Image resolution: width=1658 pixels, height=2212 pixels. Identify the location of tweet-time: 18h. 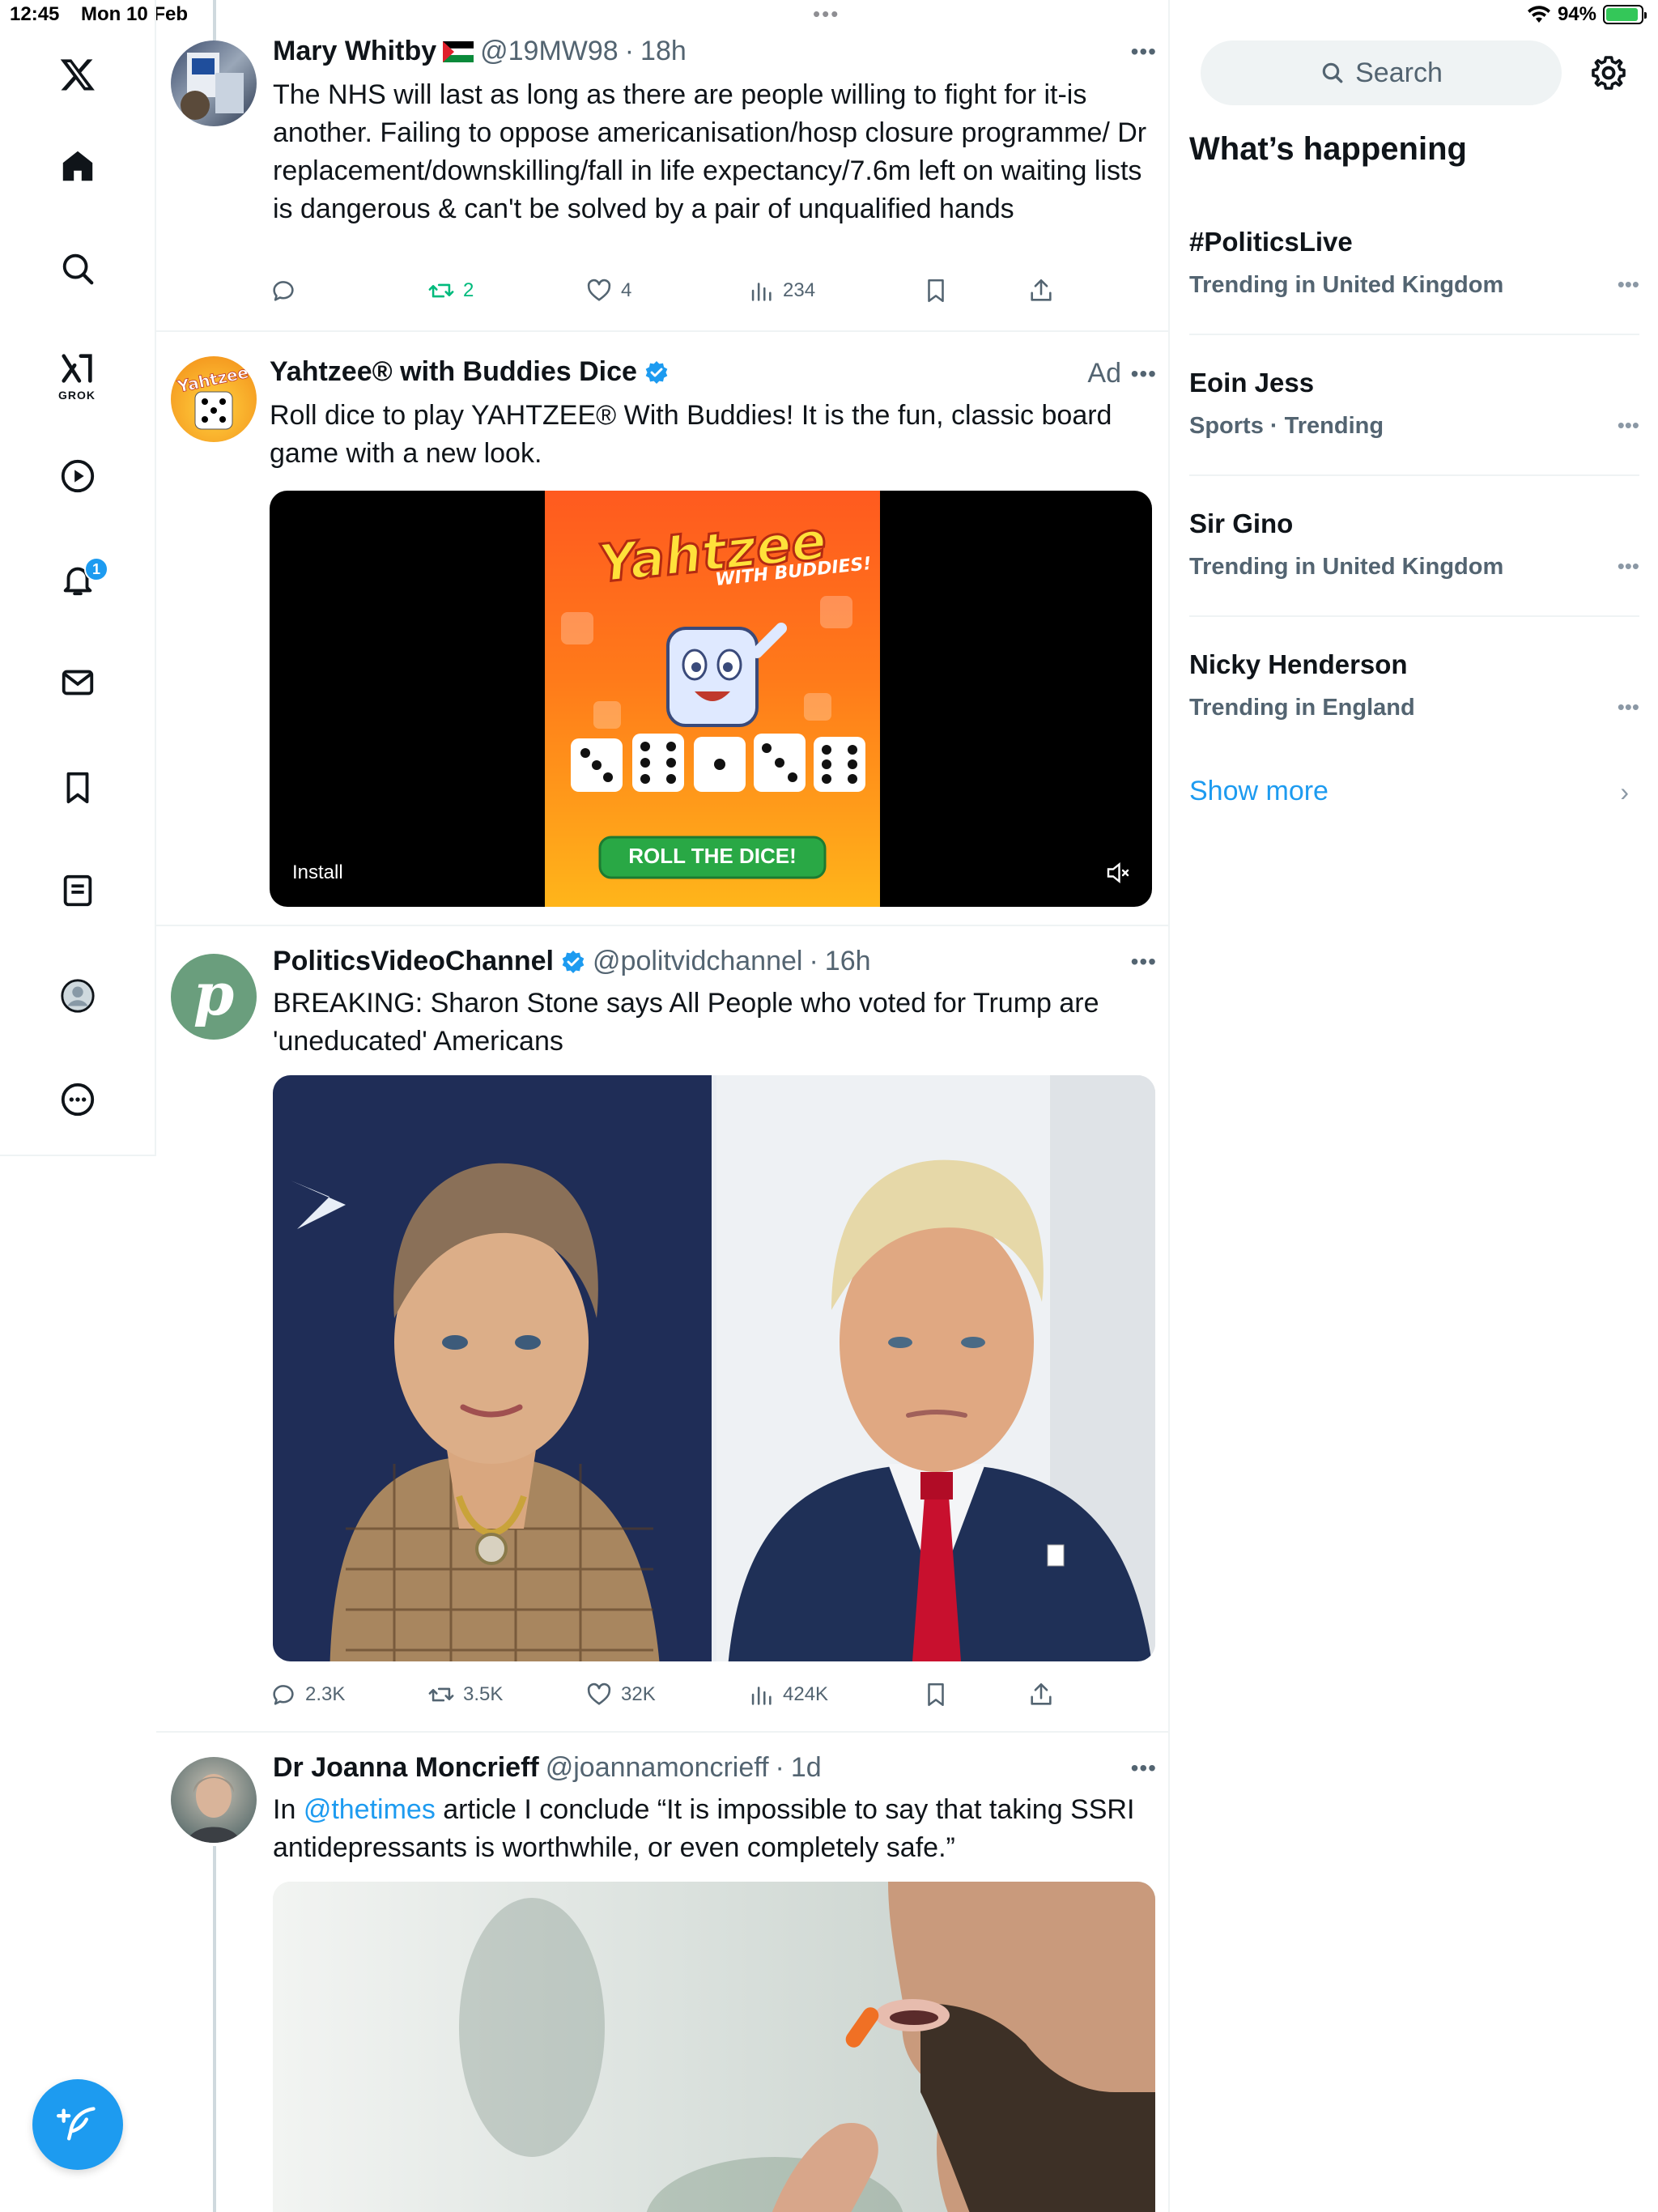
(663, 52).